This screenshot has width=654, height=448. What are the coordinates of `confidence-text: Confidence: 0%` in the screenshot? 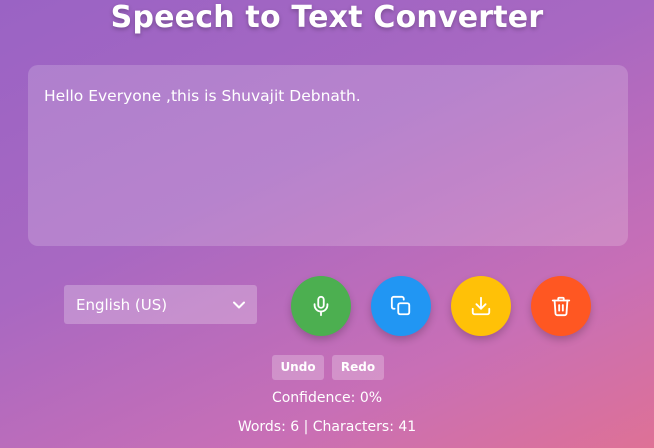 It's located at (327, 398).